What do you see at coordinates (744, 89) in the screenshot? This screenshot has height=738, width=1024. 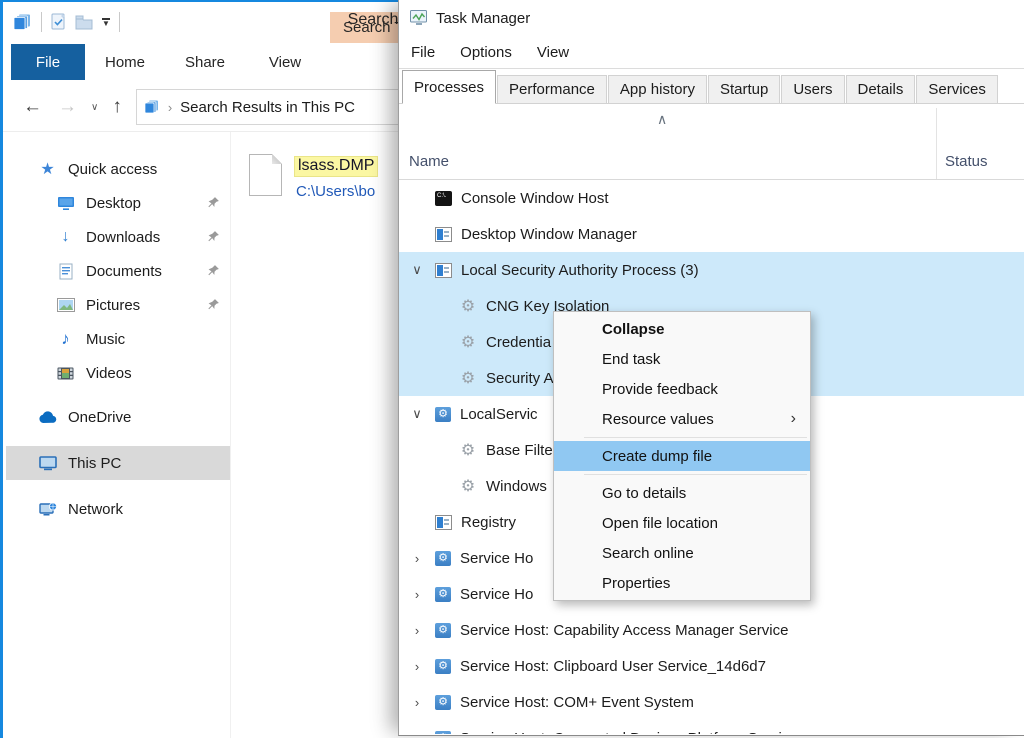 I see `tab-startup: Startup` at bounding box center [744, 89].